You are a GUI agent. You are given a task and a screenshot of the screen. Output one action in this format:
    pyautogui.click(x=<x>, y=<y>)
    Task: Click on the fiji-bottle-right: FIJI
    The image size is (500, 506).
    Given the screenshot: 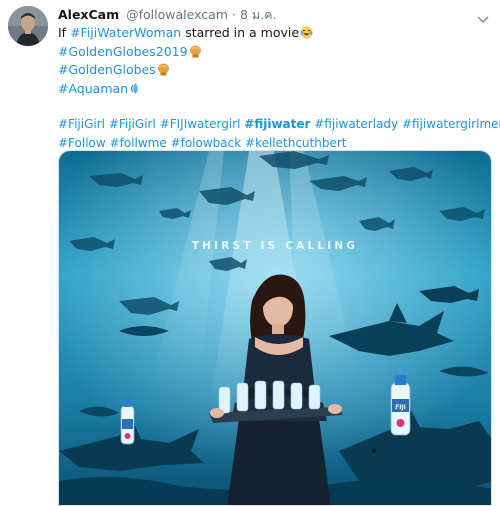 What is the action you would take?
    pyautogui.click(x=400, y=405)
    